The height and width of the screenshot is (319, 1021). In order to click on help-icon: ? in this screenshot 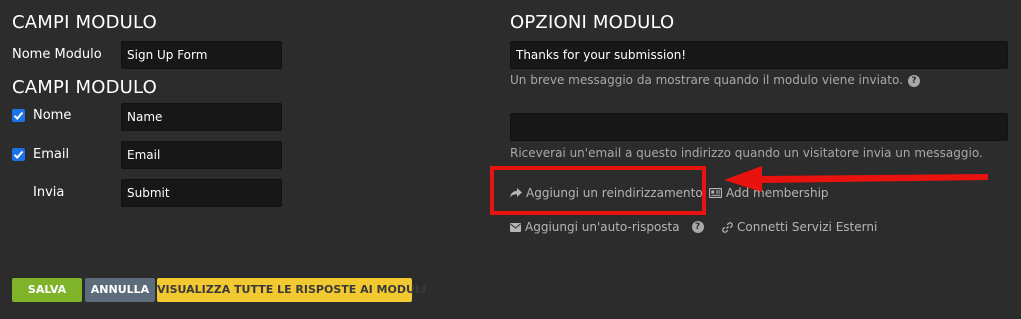, I will do `click(913, 80)`.